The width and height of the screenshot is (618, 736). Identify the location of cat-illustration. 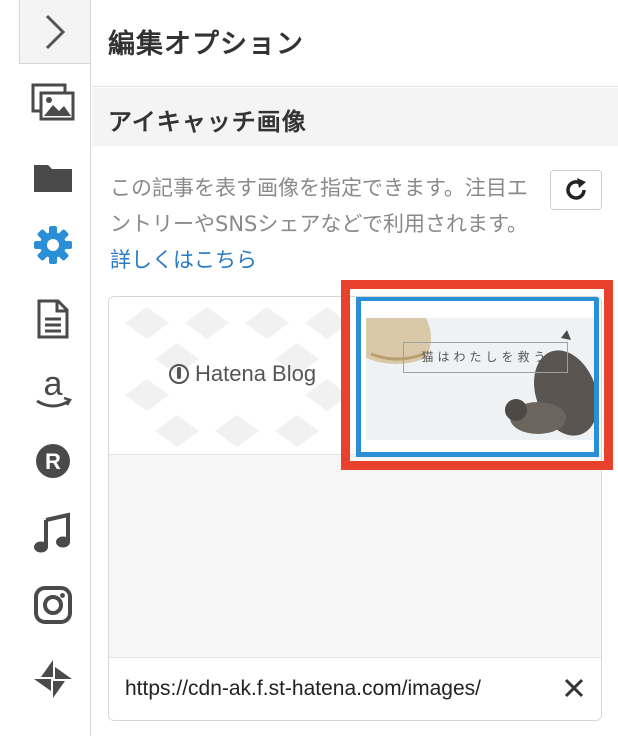
(480, 379).